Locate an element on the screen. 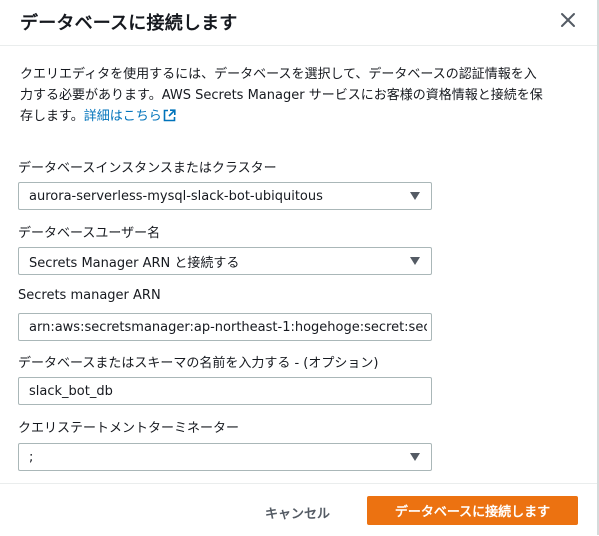 This screenshot has height=536, width=599. connect-database-button: データベースに接続します is located at coordinates (472, 510).